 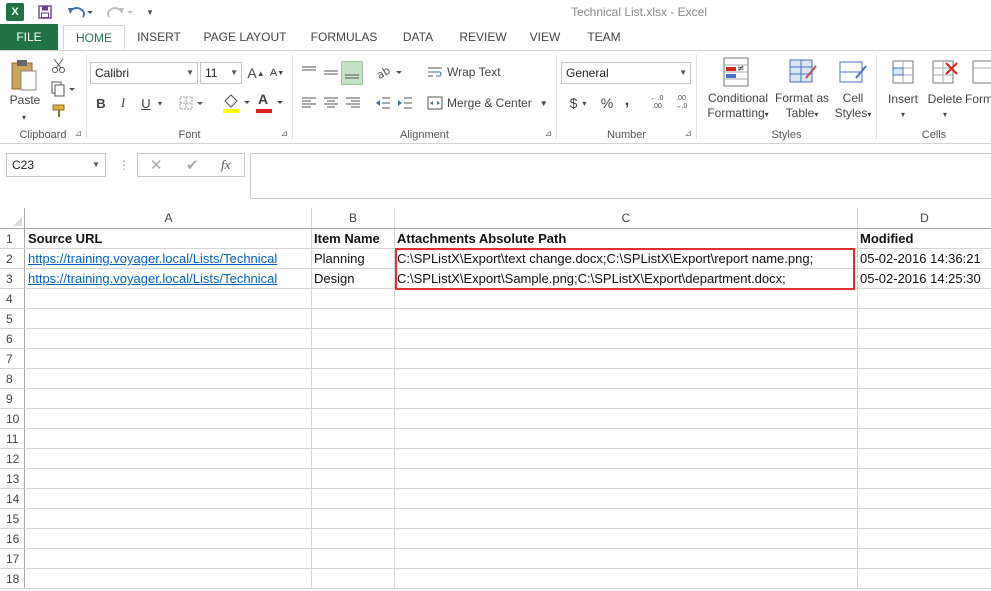 I want to click on cut-icon, so click(x=59, y=66).